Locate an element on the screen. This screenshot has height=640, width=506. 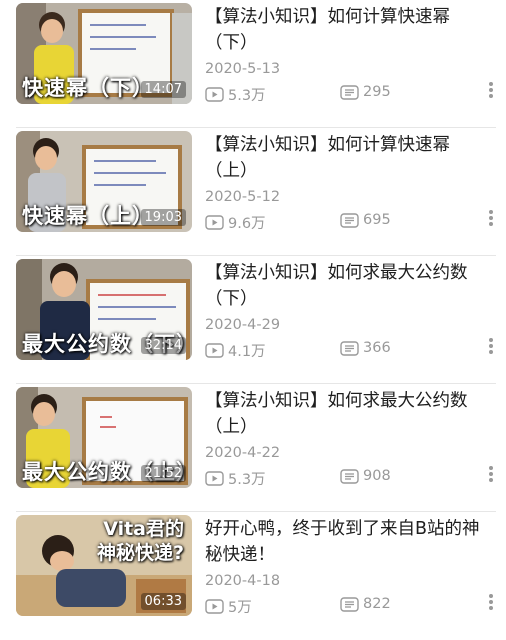
video-duration: 32:14 is located at coordinates (163, 345).